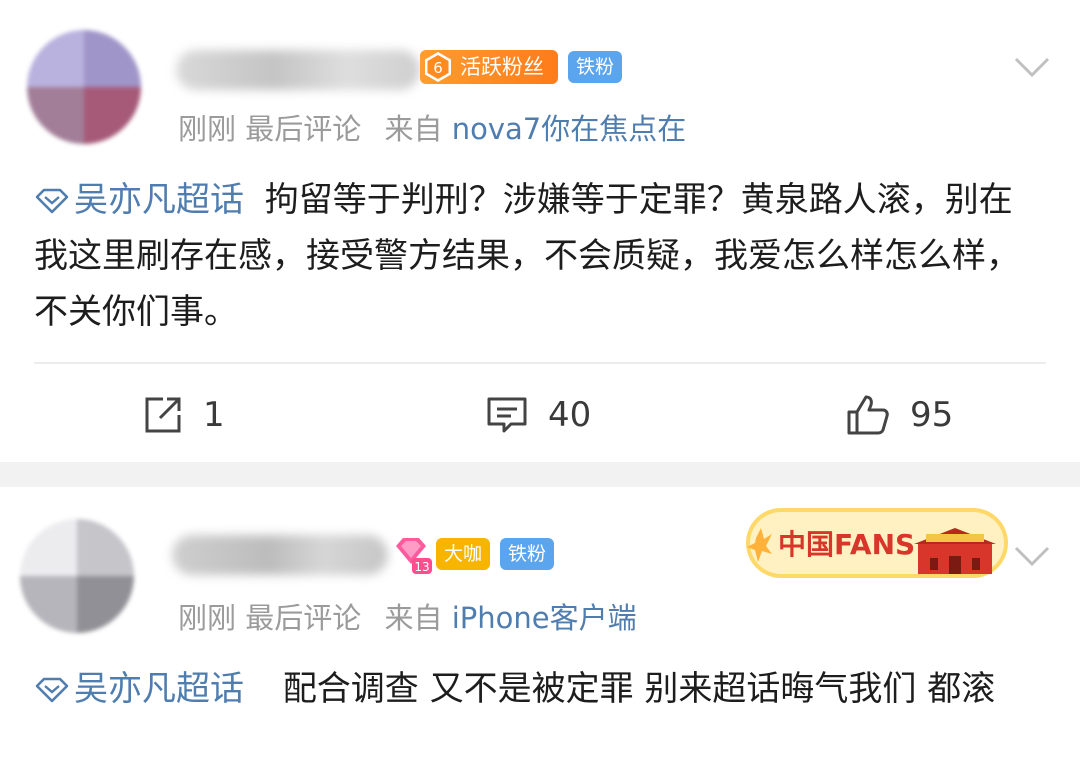 This screenshot has width=1080, height=777. What do you see at coordinates (463, 554) in the screenshot?
I see `vip-badge: 大咖` at bounding box center [463, 554].